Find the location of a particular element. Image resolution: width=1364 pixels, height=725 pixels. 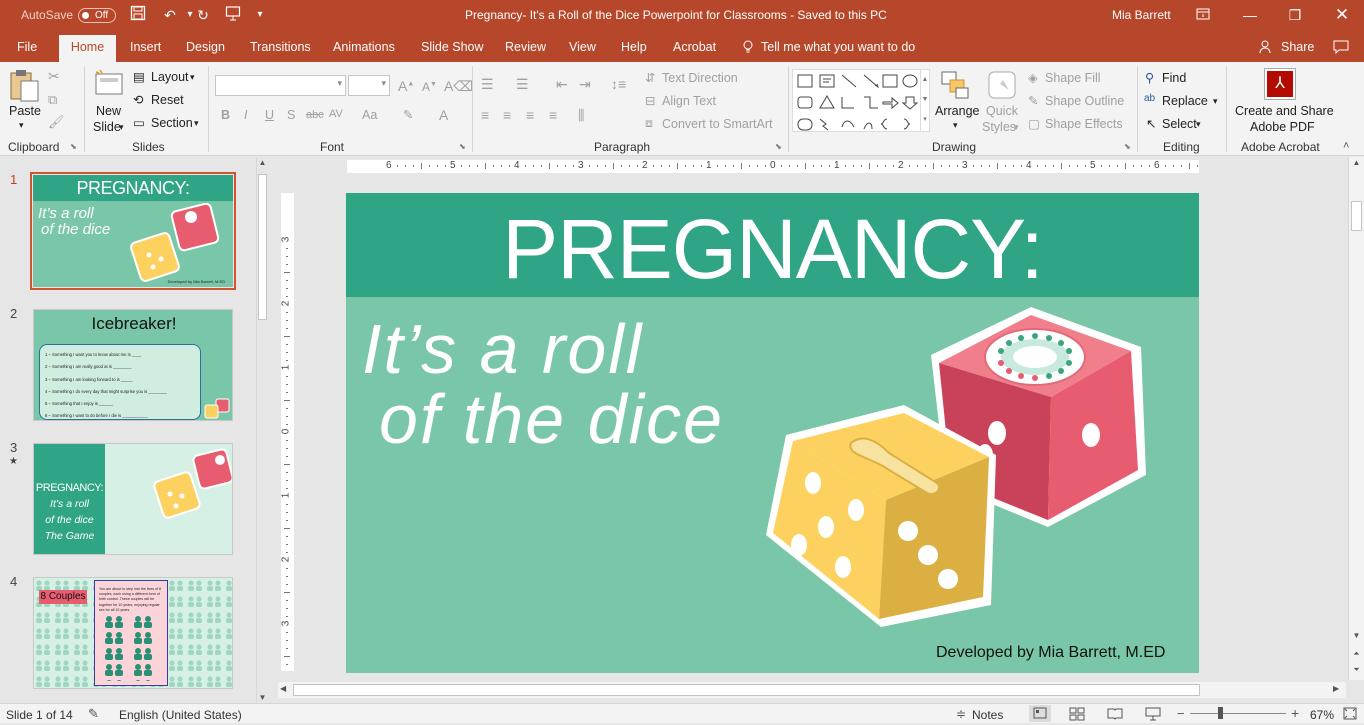

underline-button: U is located at coordinates (269, 115).